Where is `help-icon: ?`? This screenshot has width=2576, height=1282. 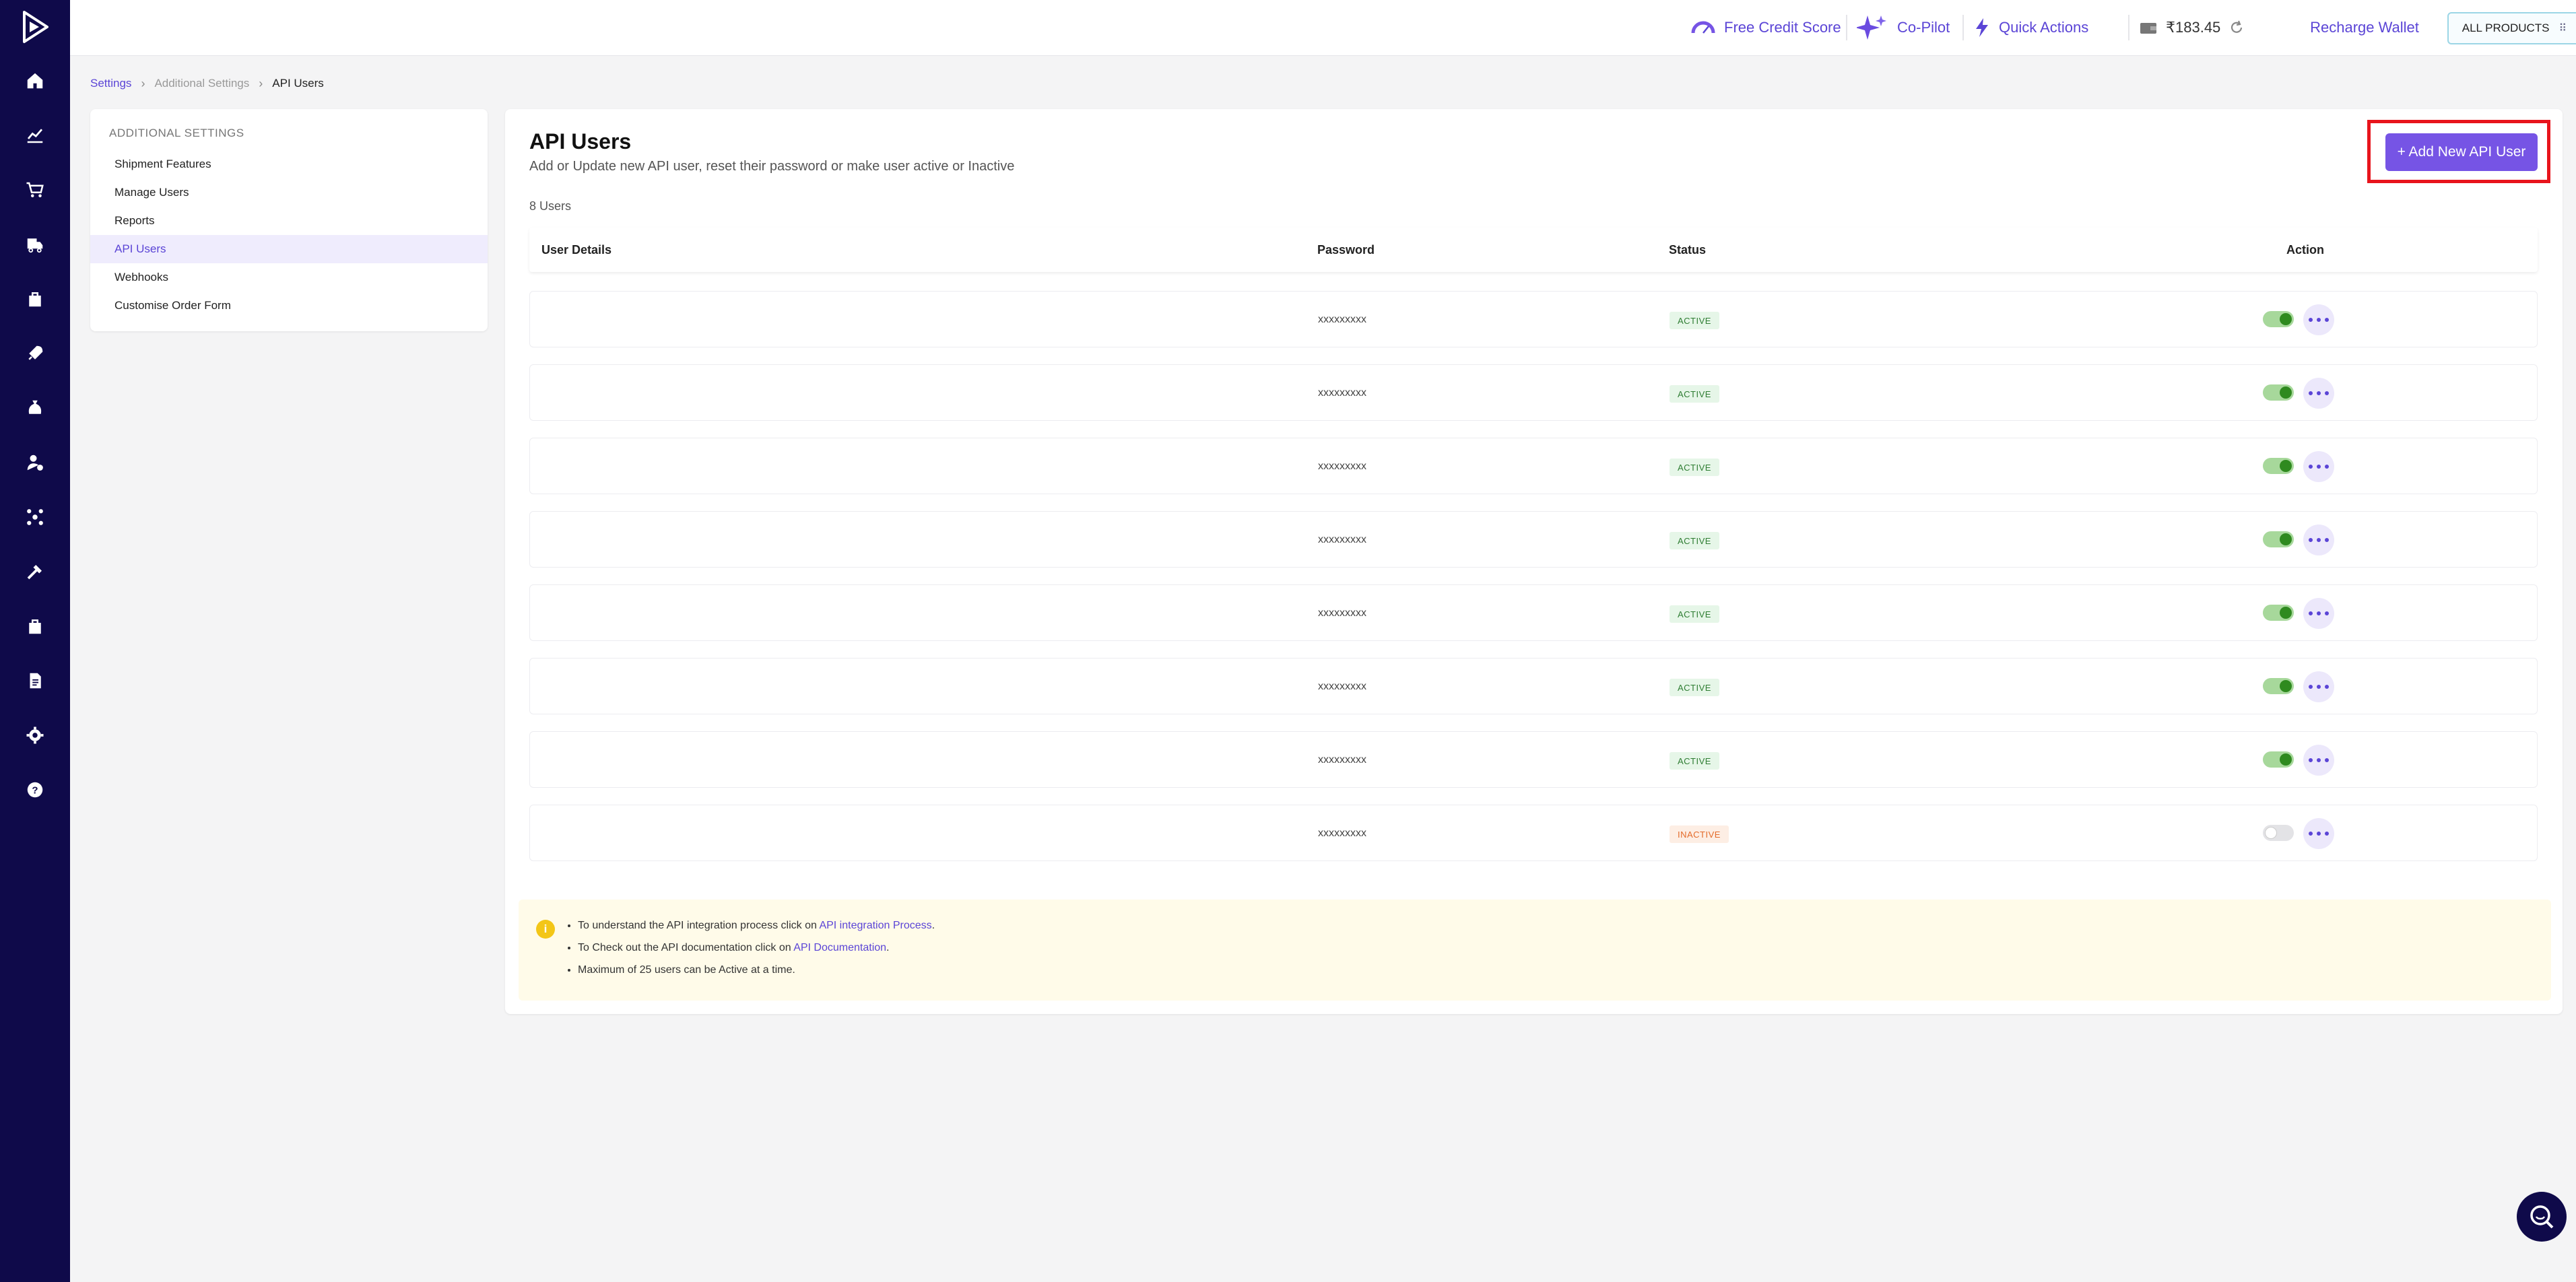
help-icon: ? is located at coordinates (35, 790).